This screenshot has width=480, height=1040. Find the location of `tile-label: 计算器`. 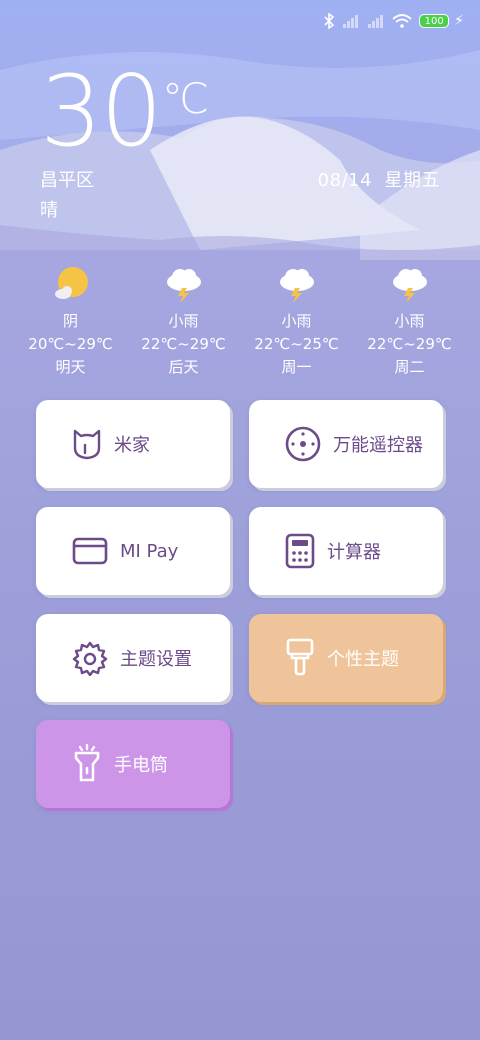

tile-label: 计算器 is located at coordinates (354, 552).